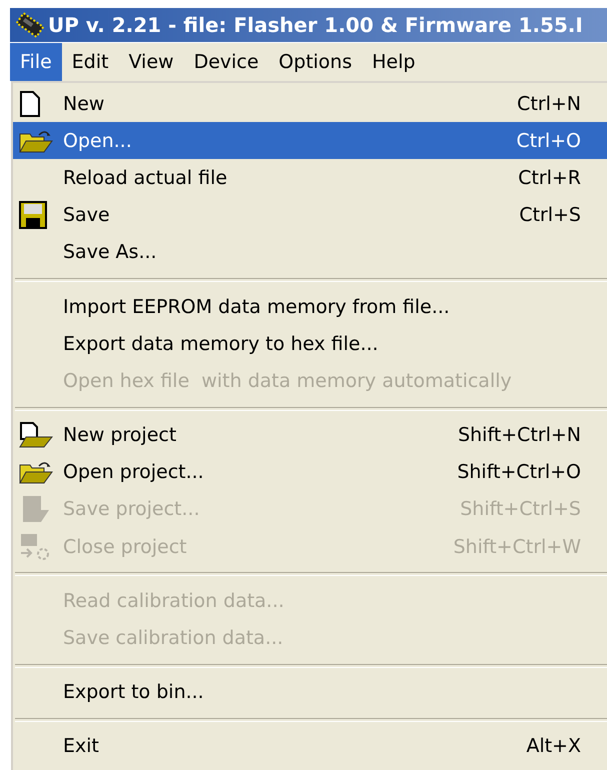 The height and width of the screenshot is (770, 607). Describe the element at coordinates (151, 62) in the screenshot. I see `menu-tab: View` at that location.